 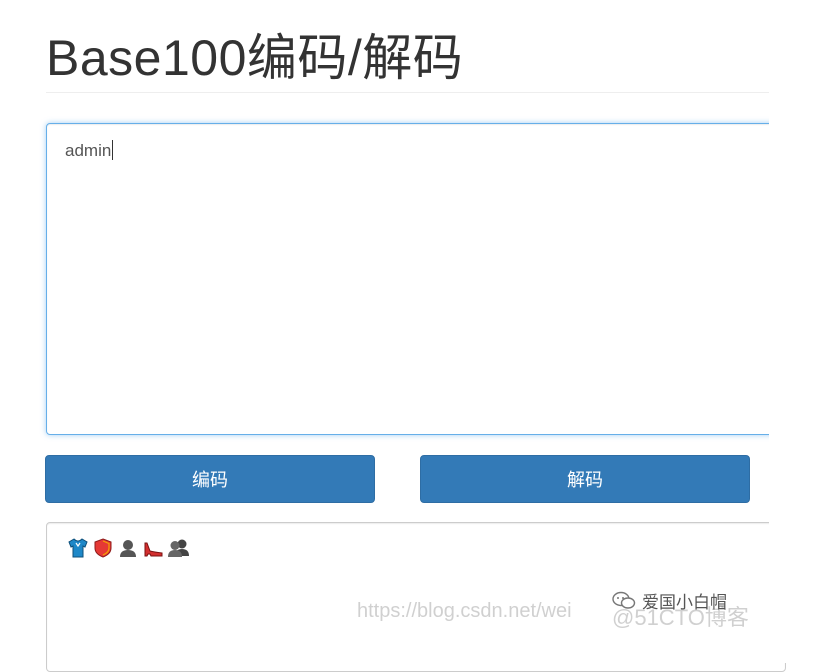 I want to click on encode-button: 编码, so click(x=210, y=479).